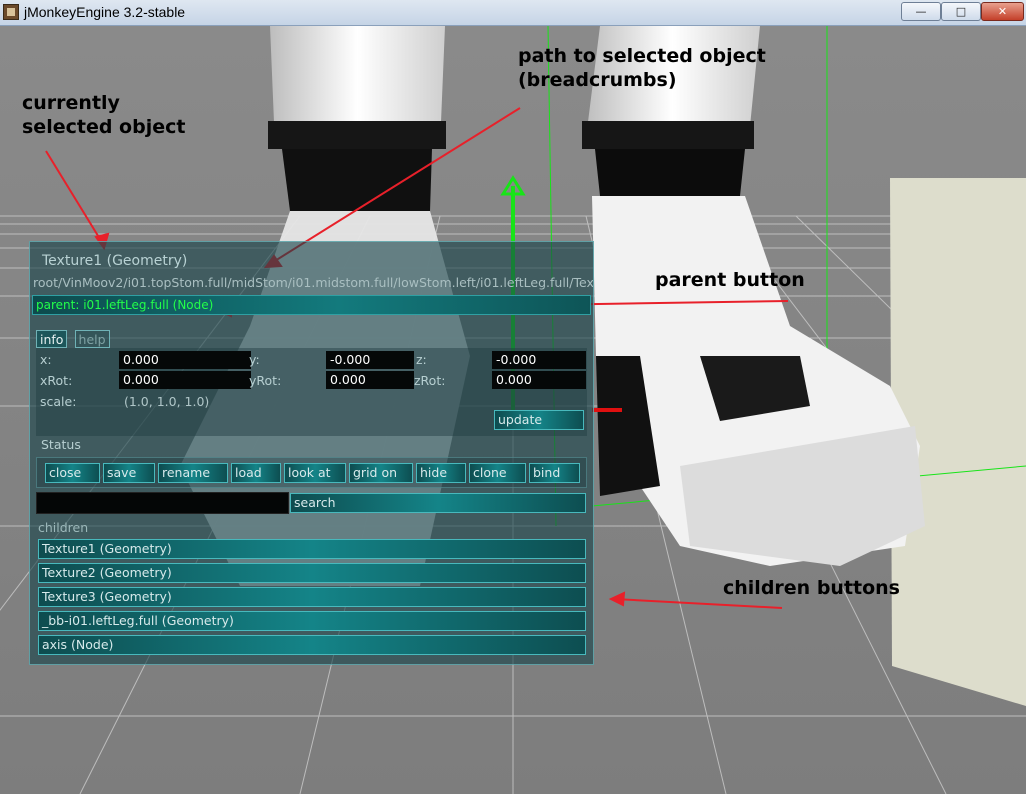  Describe the element at coordinates (185, 360) in the screenshot. I see `x-field: 0.000` at that location.